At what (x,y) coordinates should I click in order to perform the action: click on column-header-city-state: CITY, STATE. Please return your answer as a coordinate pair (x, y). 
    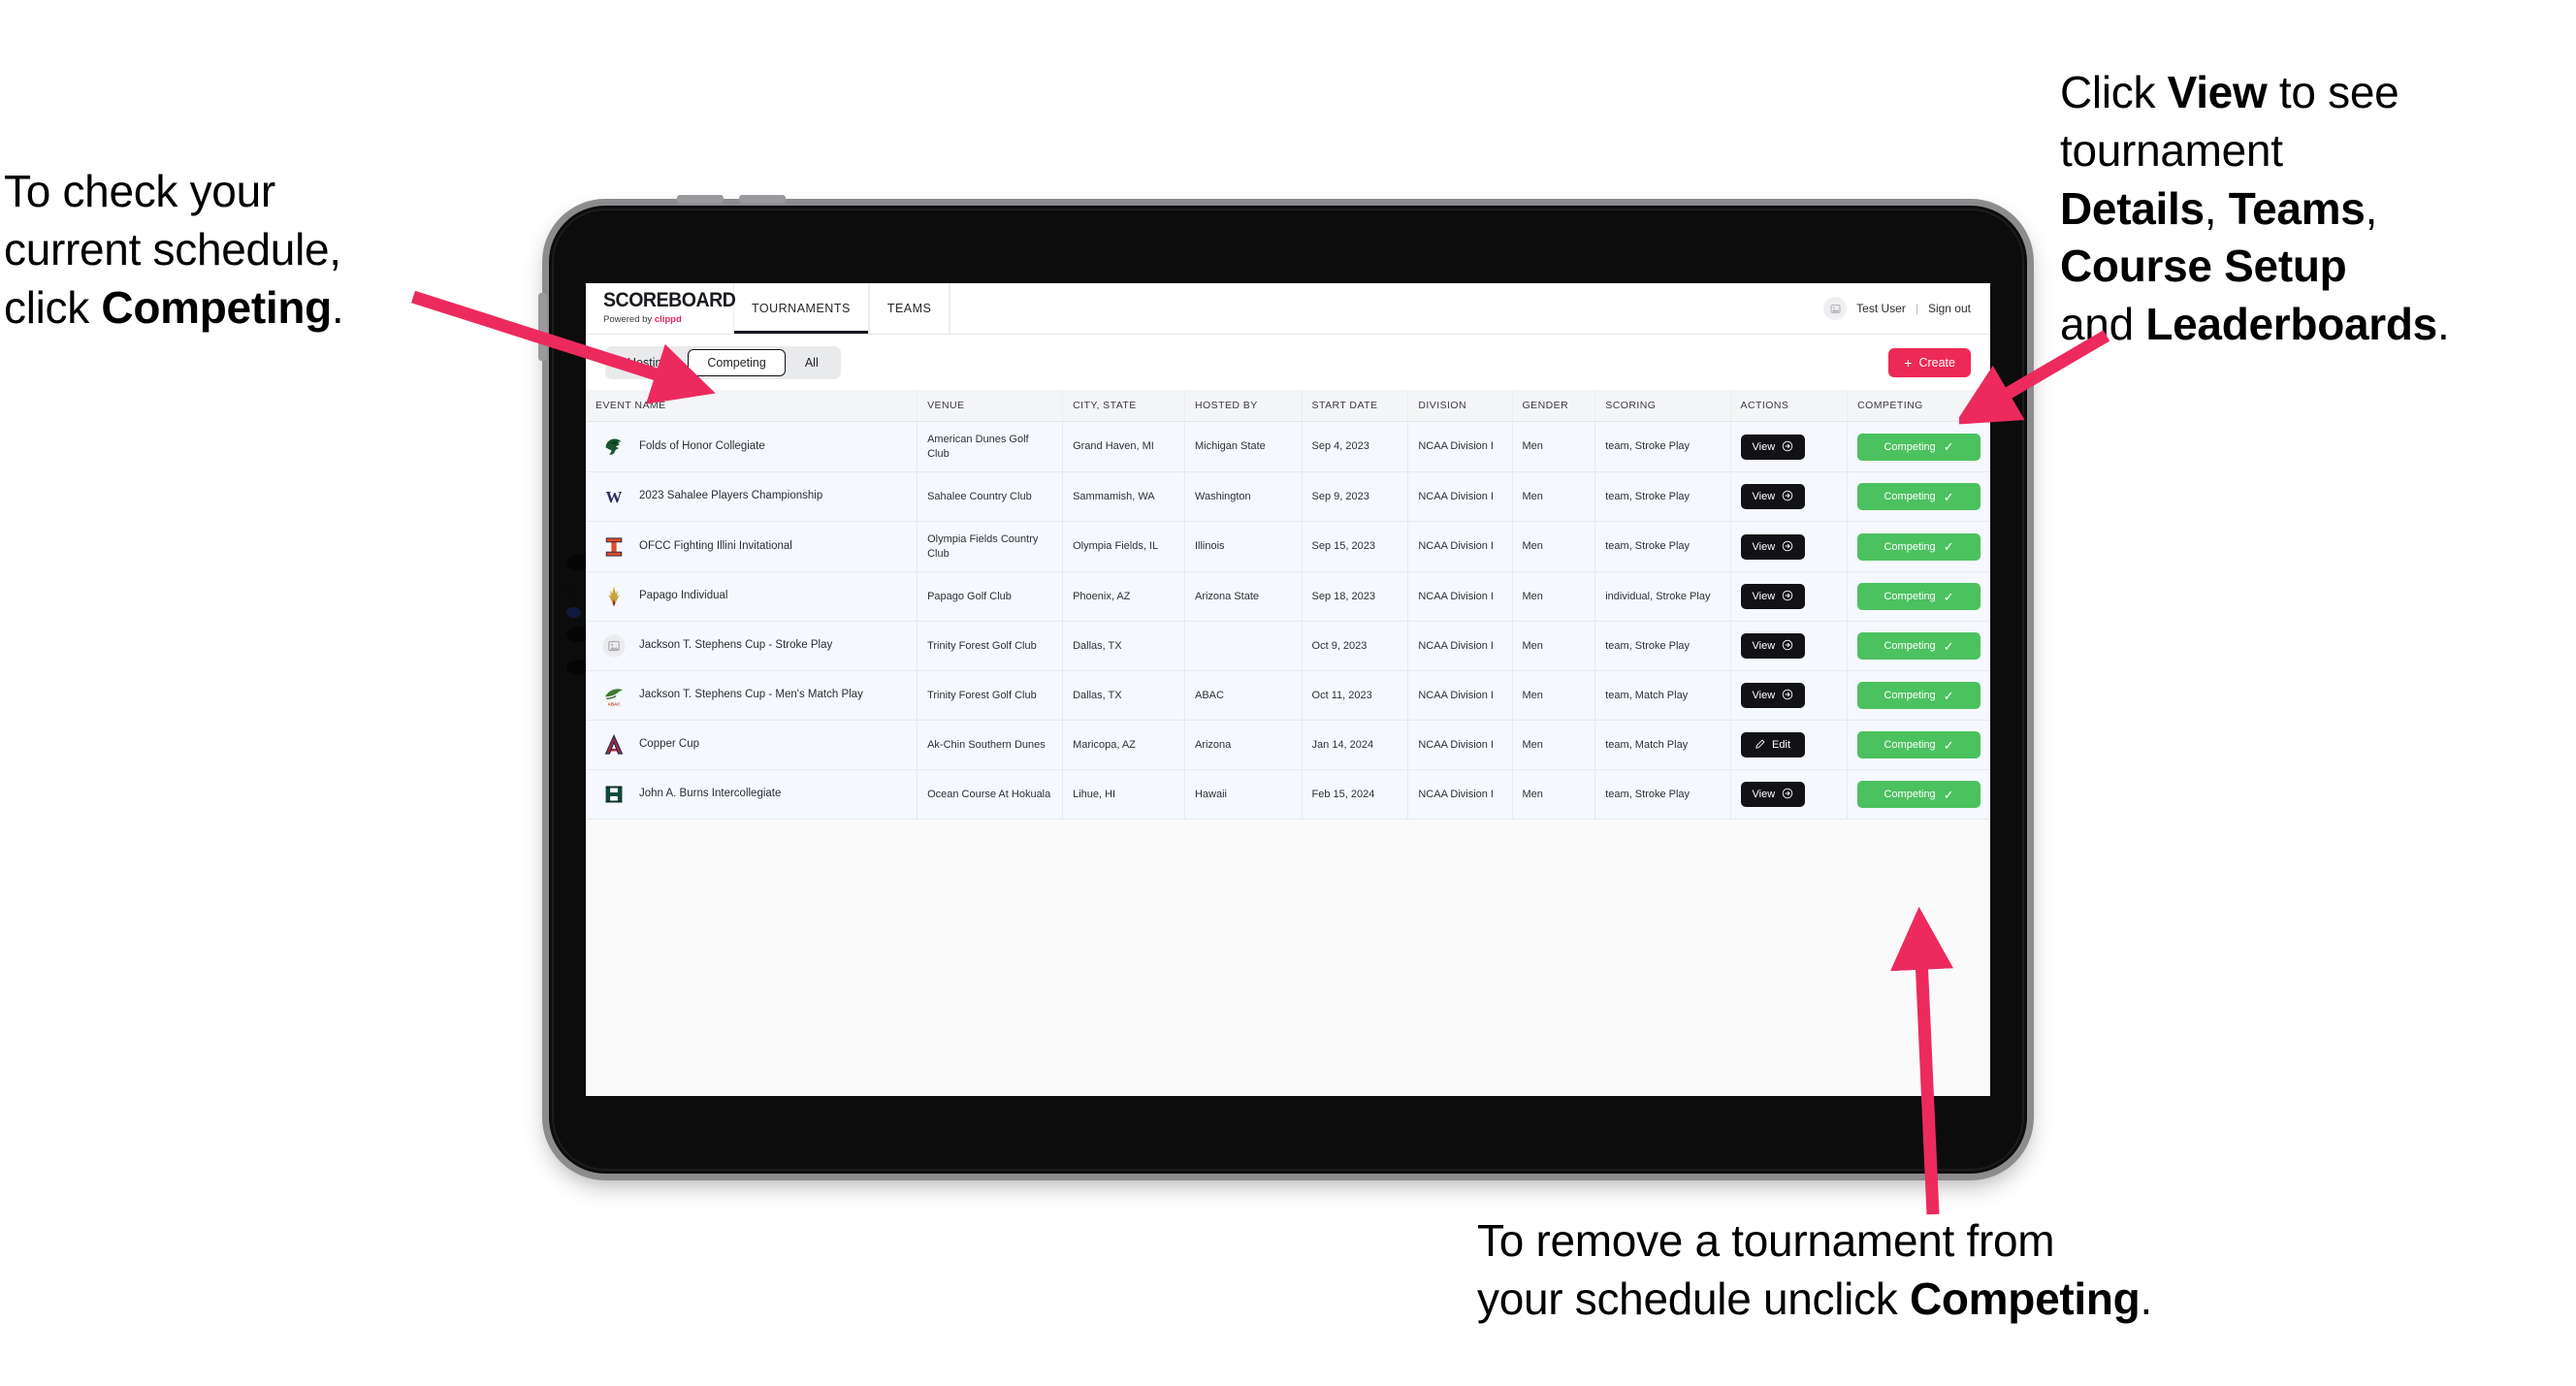
    Looking at the image, I should click on (1123, 406).